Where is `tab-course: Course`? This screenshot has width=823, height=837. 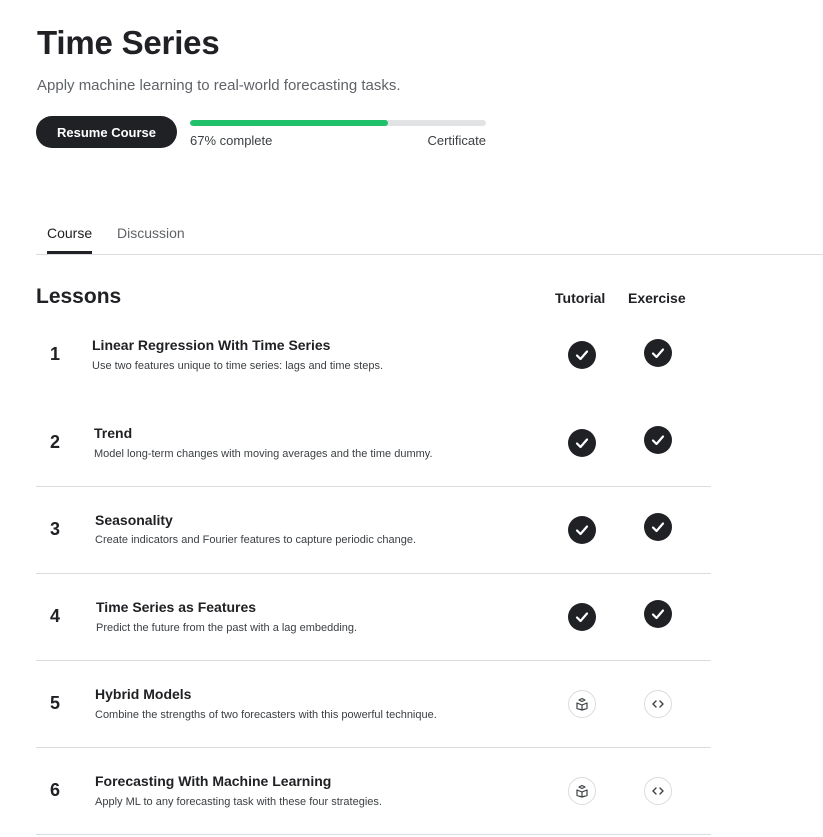 tab-course: Course is located at coordinates (70, 239).